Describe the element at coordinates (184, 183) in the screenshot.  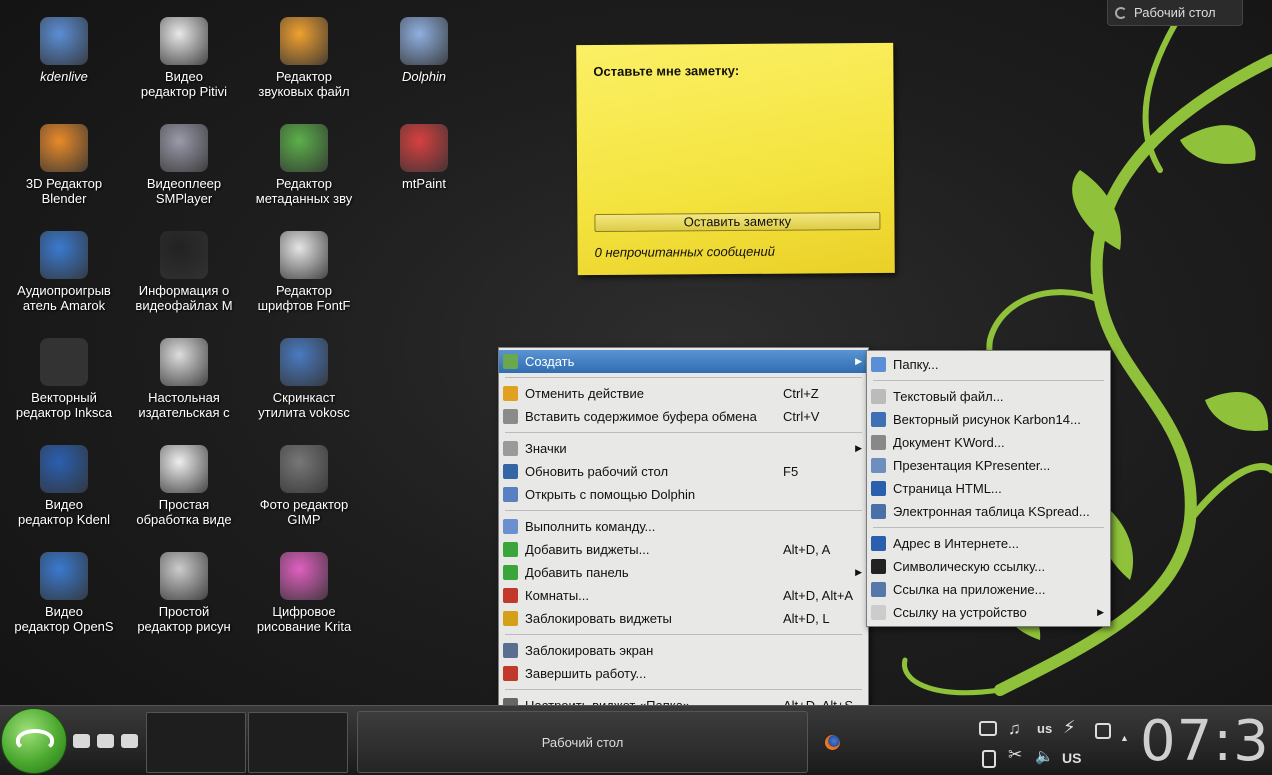
I see `desktop-icon-label: Видеоплеер` at that location.